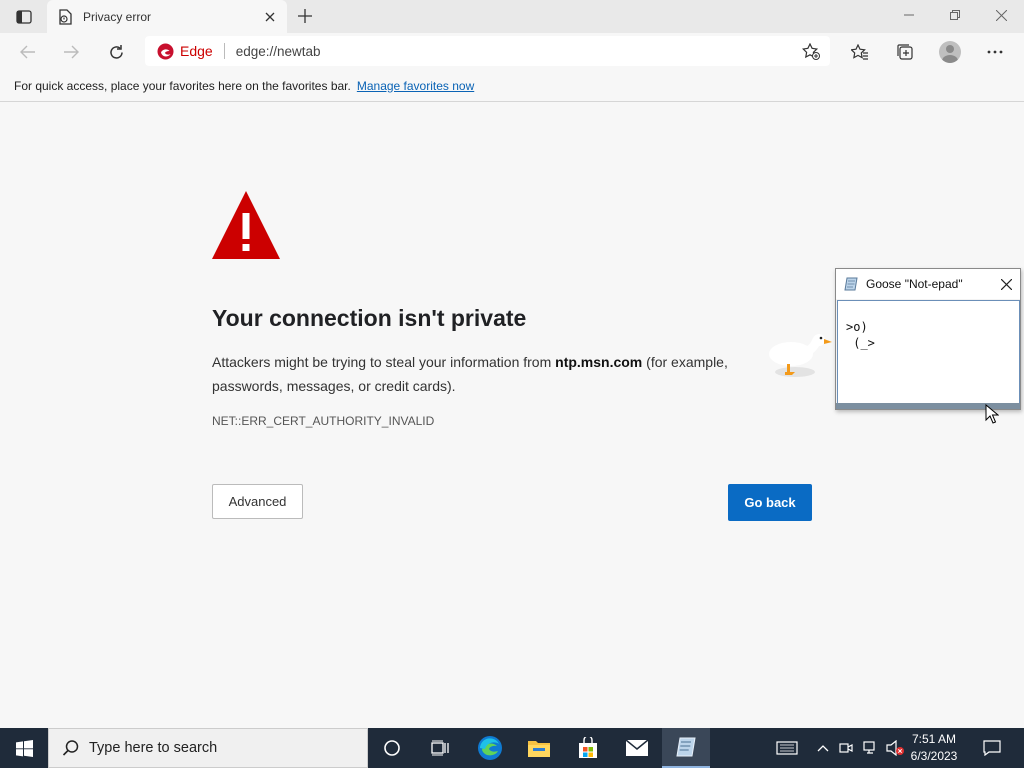 Image resolution: width=1024 pixels, height=768 pixels. What do you see at coordinates (934, 739) in the screenshot?
I see `clock-time: 7:51 AM` at bounding box center [934, 739].